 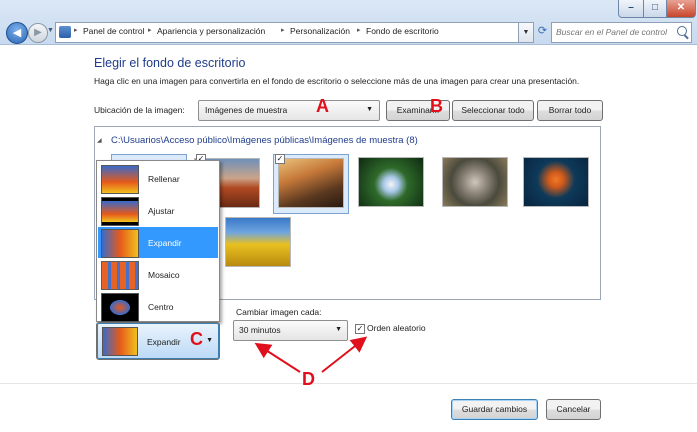 What do you see at coordinates (277, 357) in the screenshot?
I see `arrow-to-interval` at bounding box center [277, 357].